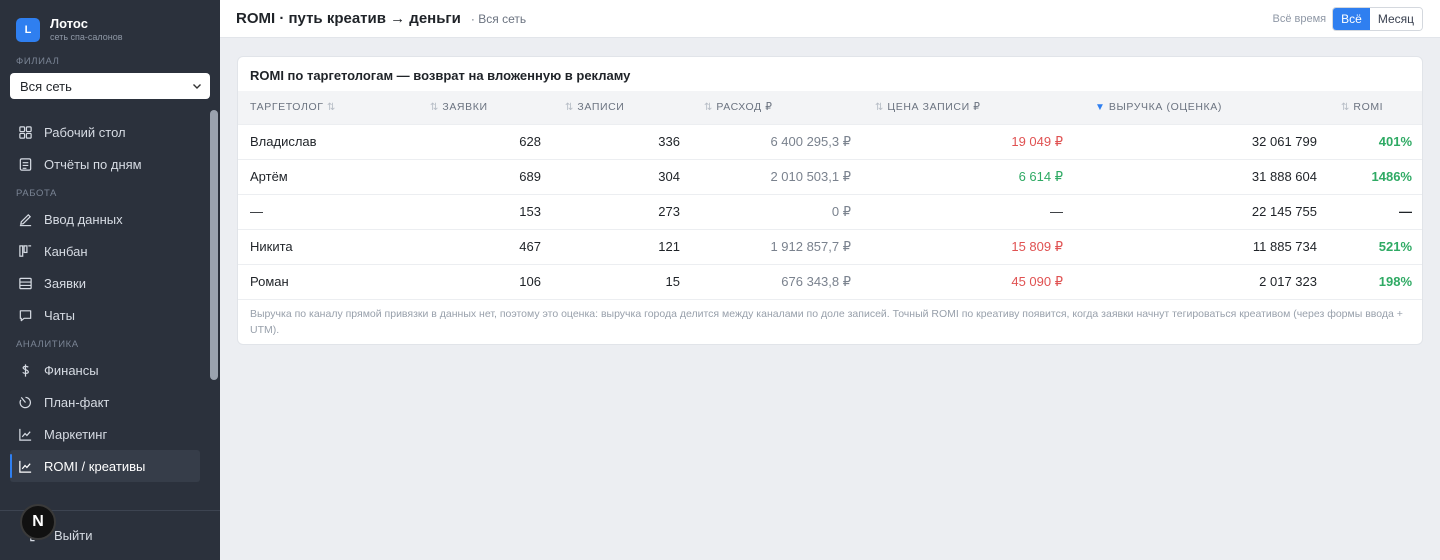 This screenshot has height=560, width=1440. I want to click on sidebar-item-label: Рабочий стол, so click(85, 132).